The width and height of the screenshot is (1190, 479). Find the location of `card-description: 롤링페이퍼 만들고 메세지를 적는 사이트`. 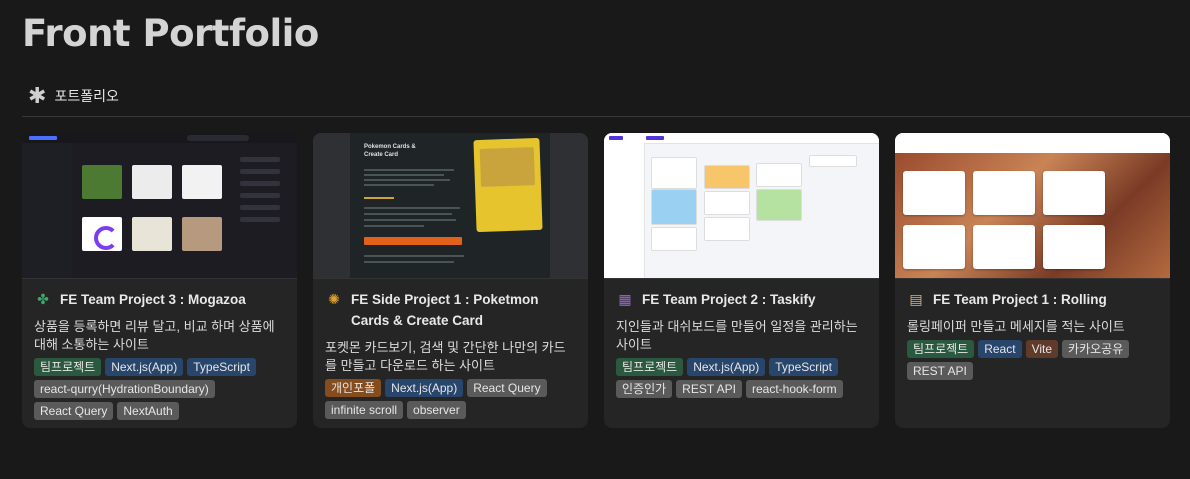

card-description: 롤링페이퍼 만들고 메세지를 적는 사이트 is located at coordinates (1016, 326).